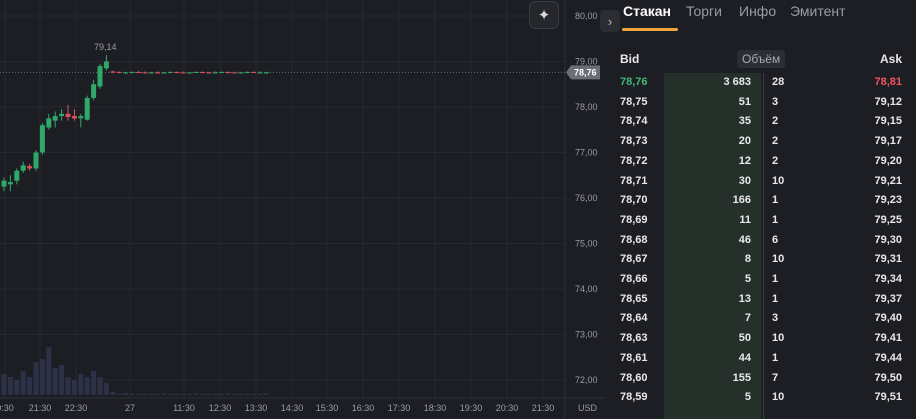 This screenshot has height=419, width=916. I want to click on bid-volume: 5, so click(747, 279).